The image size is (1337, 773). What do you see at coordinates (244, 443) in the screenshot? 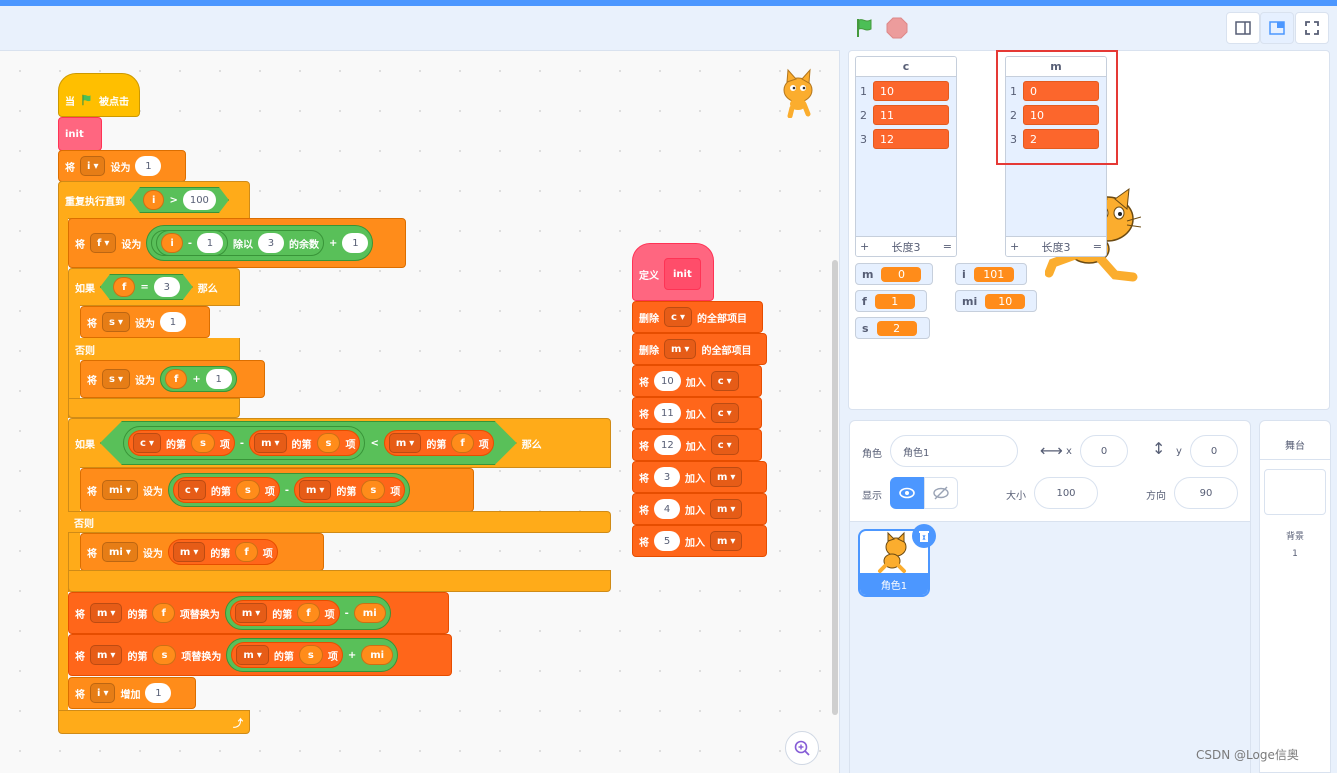
I see `subtract-operator: c ▾ 的第 s 项 - m ▾ 的第 s 项` at bounding box center [244, 443].